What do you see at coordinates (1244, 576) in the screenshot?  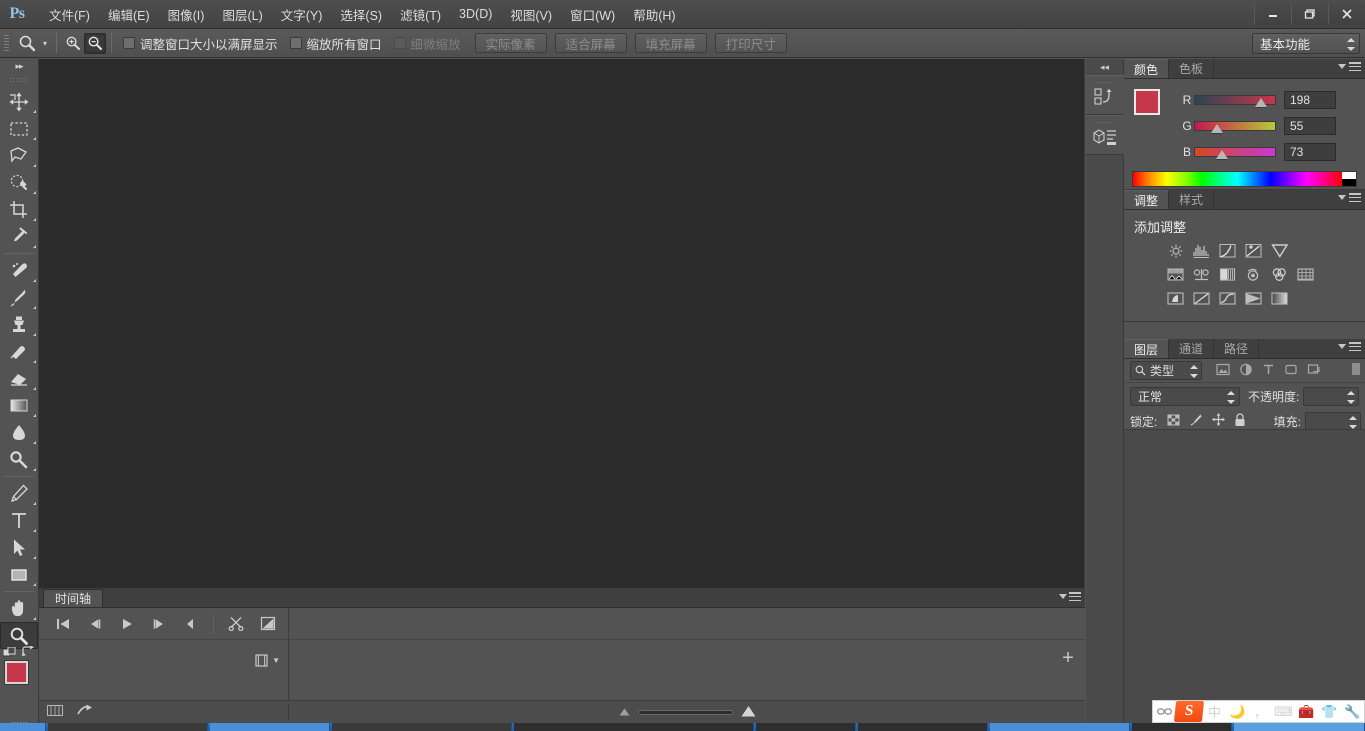 I see `layers-list` at bounding box center [1244, 576].